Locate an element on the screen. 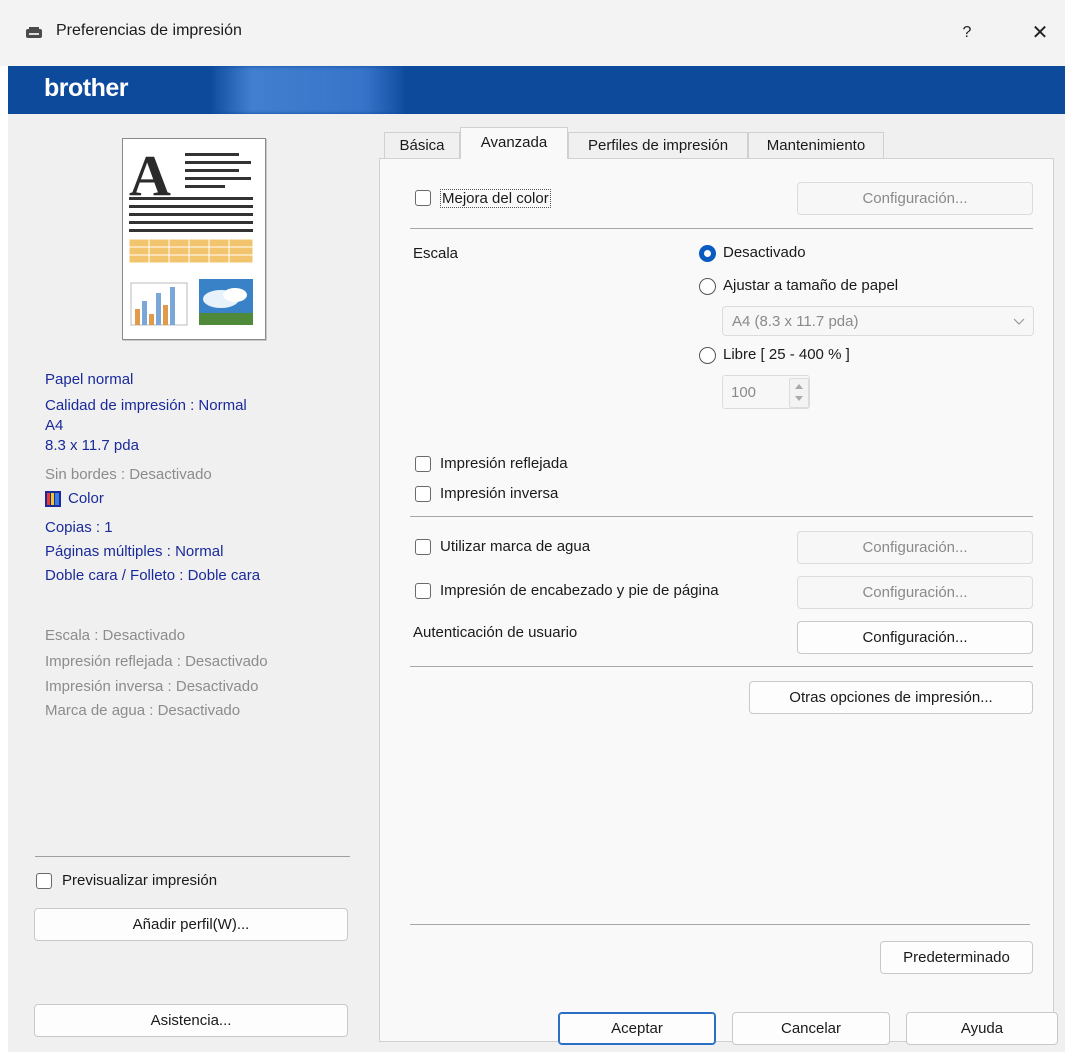 The image size is (1065, 1052). mirror-label: Impresión reflejada is located at coordinates (504, 463).